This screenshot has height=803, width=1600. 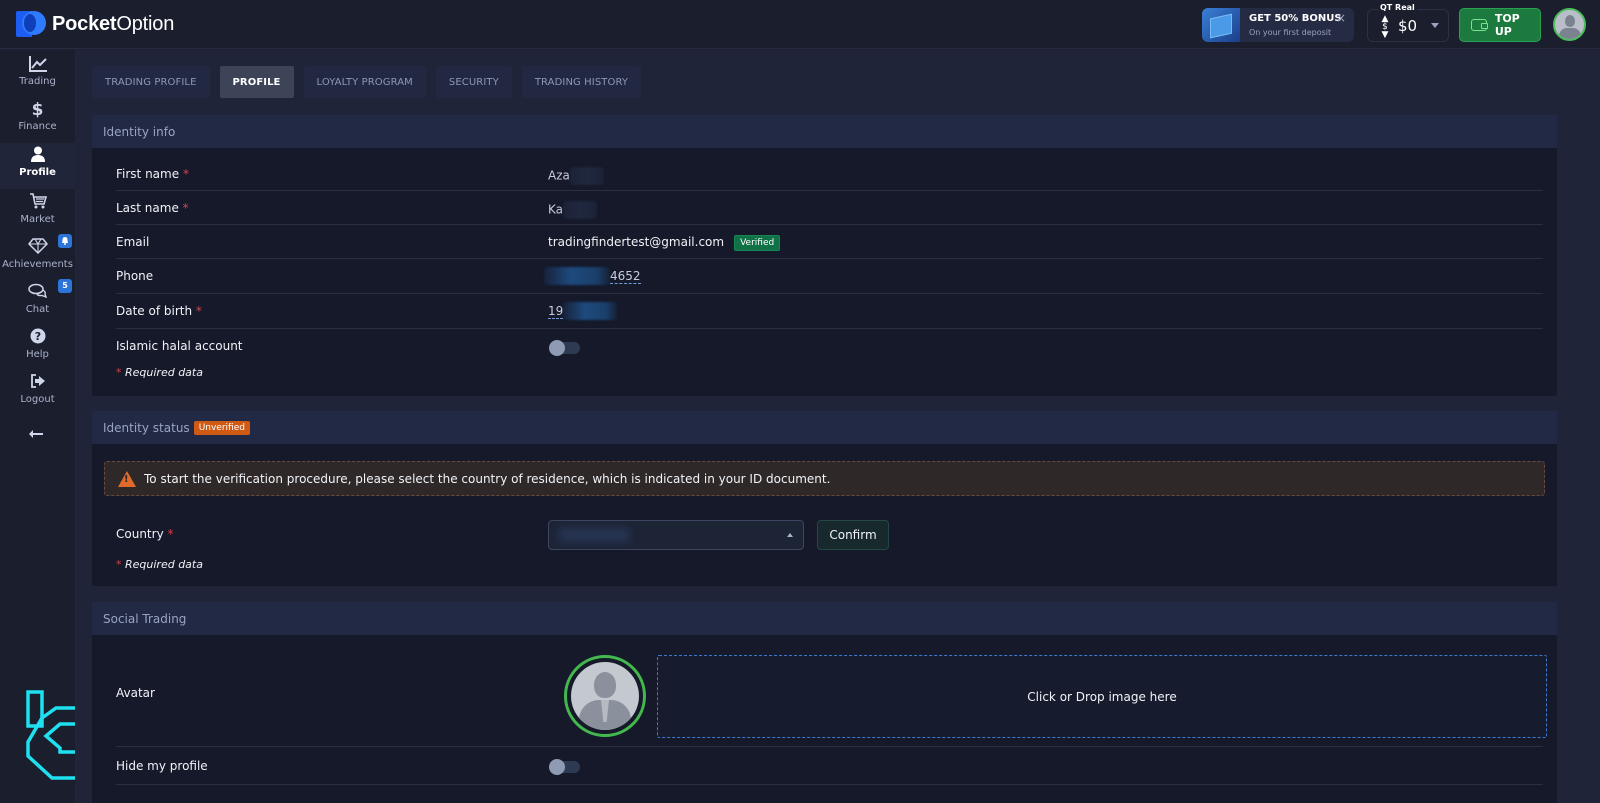 I want to click on chart-line-icon, so click(x=37, y=65).